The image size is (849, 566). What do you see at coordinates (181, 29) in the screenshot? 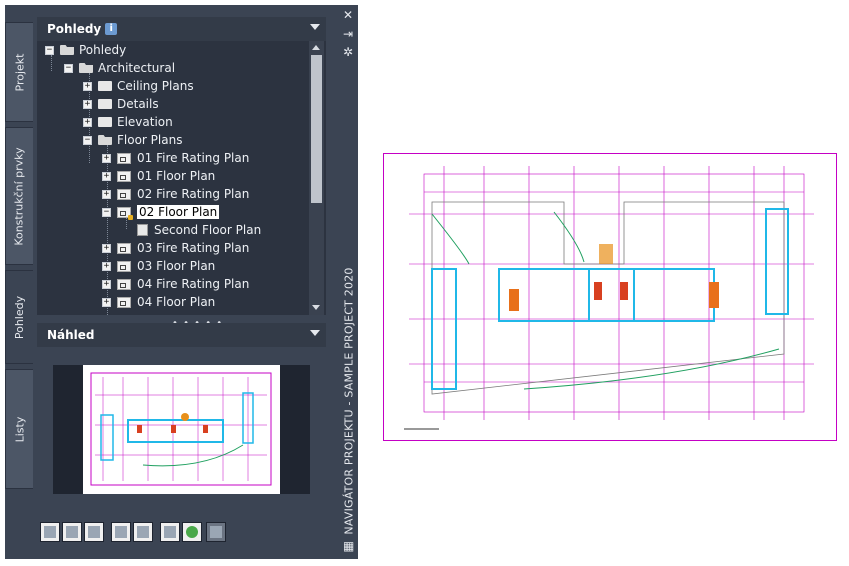
I see `views-header: Pohledy i` at bounding box center [181, 29].